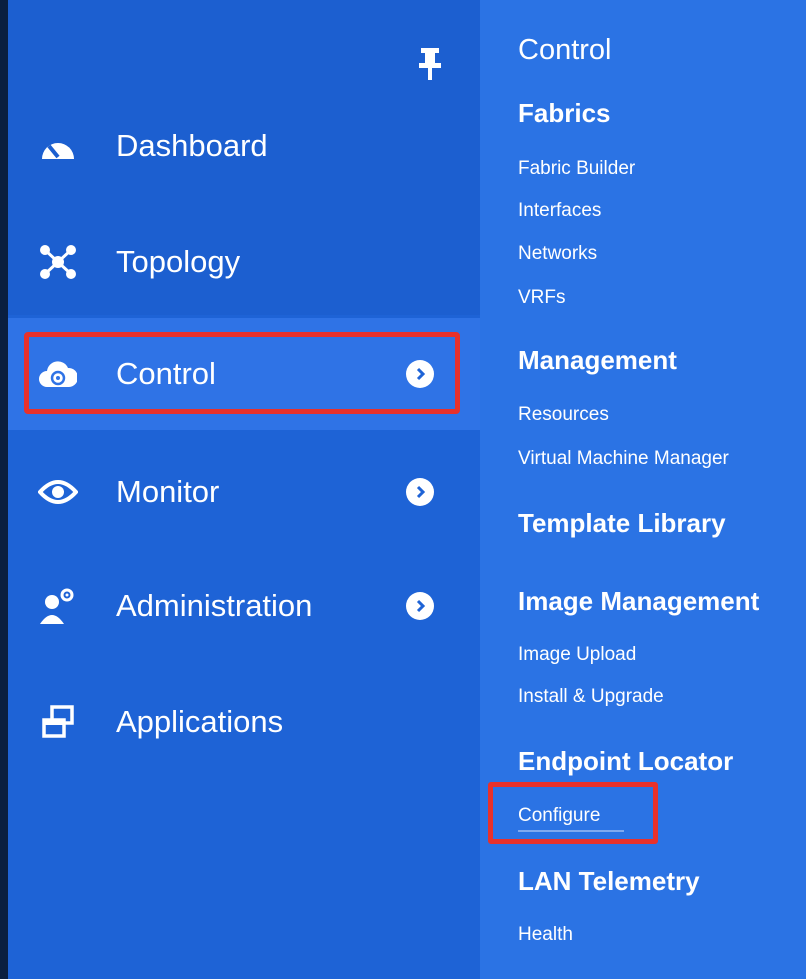 Image resolution: width=806 pixels, height=979 pixels. Describe the element at coordinates (58, 262) in the screenshot. I see `topology-icon` at that location.